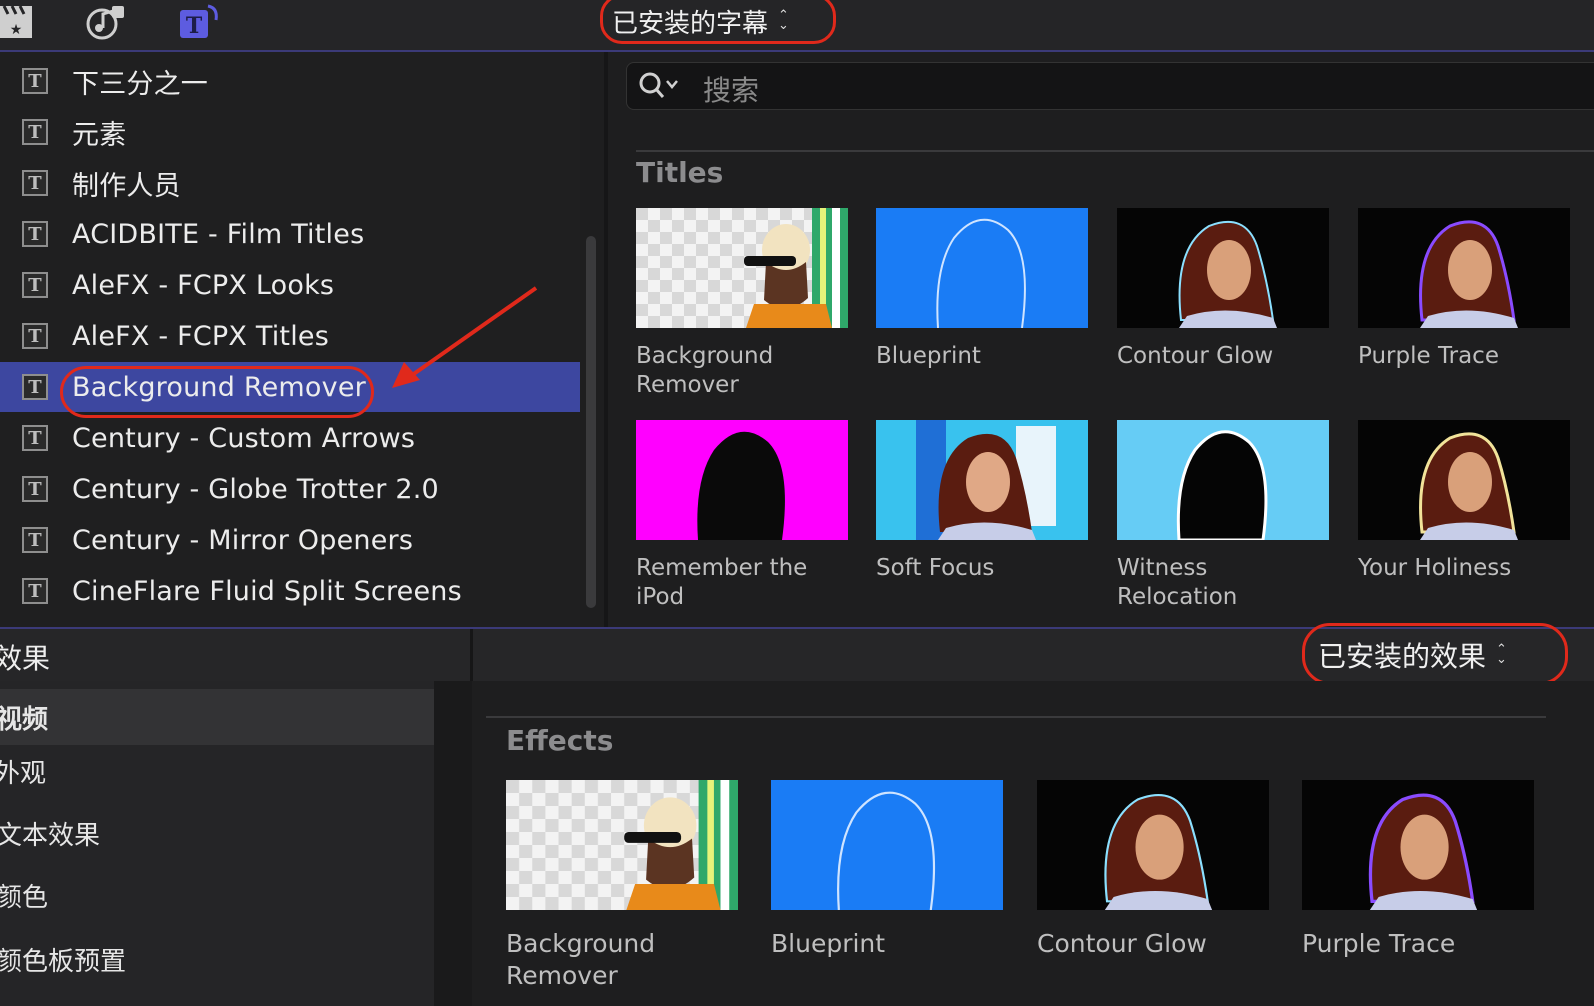 This screenshot has height=1006, width=1594. What do you see at coordinates (1195, 356) in the screenshot?
I see `title-item-label: Contour Glow` at bounding box center [1195, 356].